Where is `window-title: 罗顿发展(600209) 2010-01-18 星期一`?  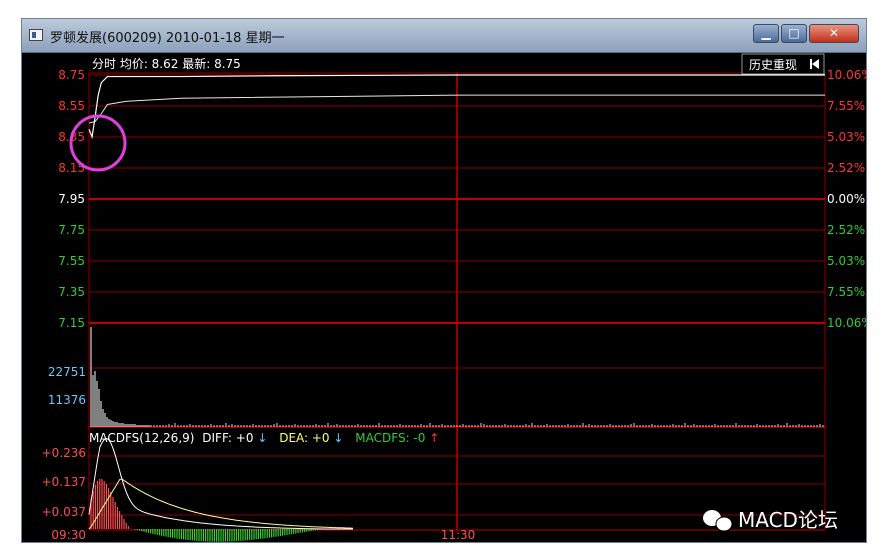
window-title: 罗顿发展(600209) 2010-01-18 星期一 is located at coordinates (167, 38).